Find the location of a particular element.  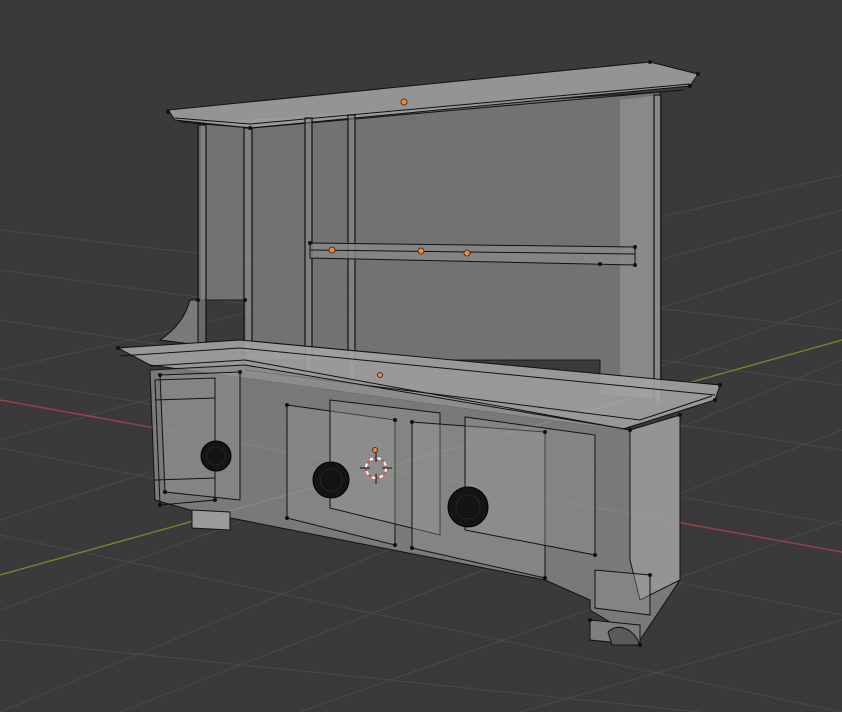

left-foot is located at coordinates (211, 520).